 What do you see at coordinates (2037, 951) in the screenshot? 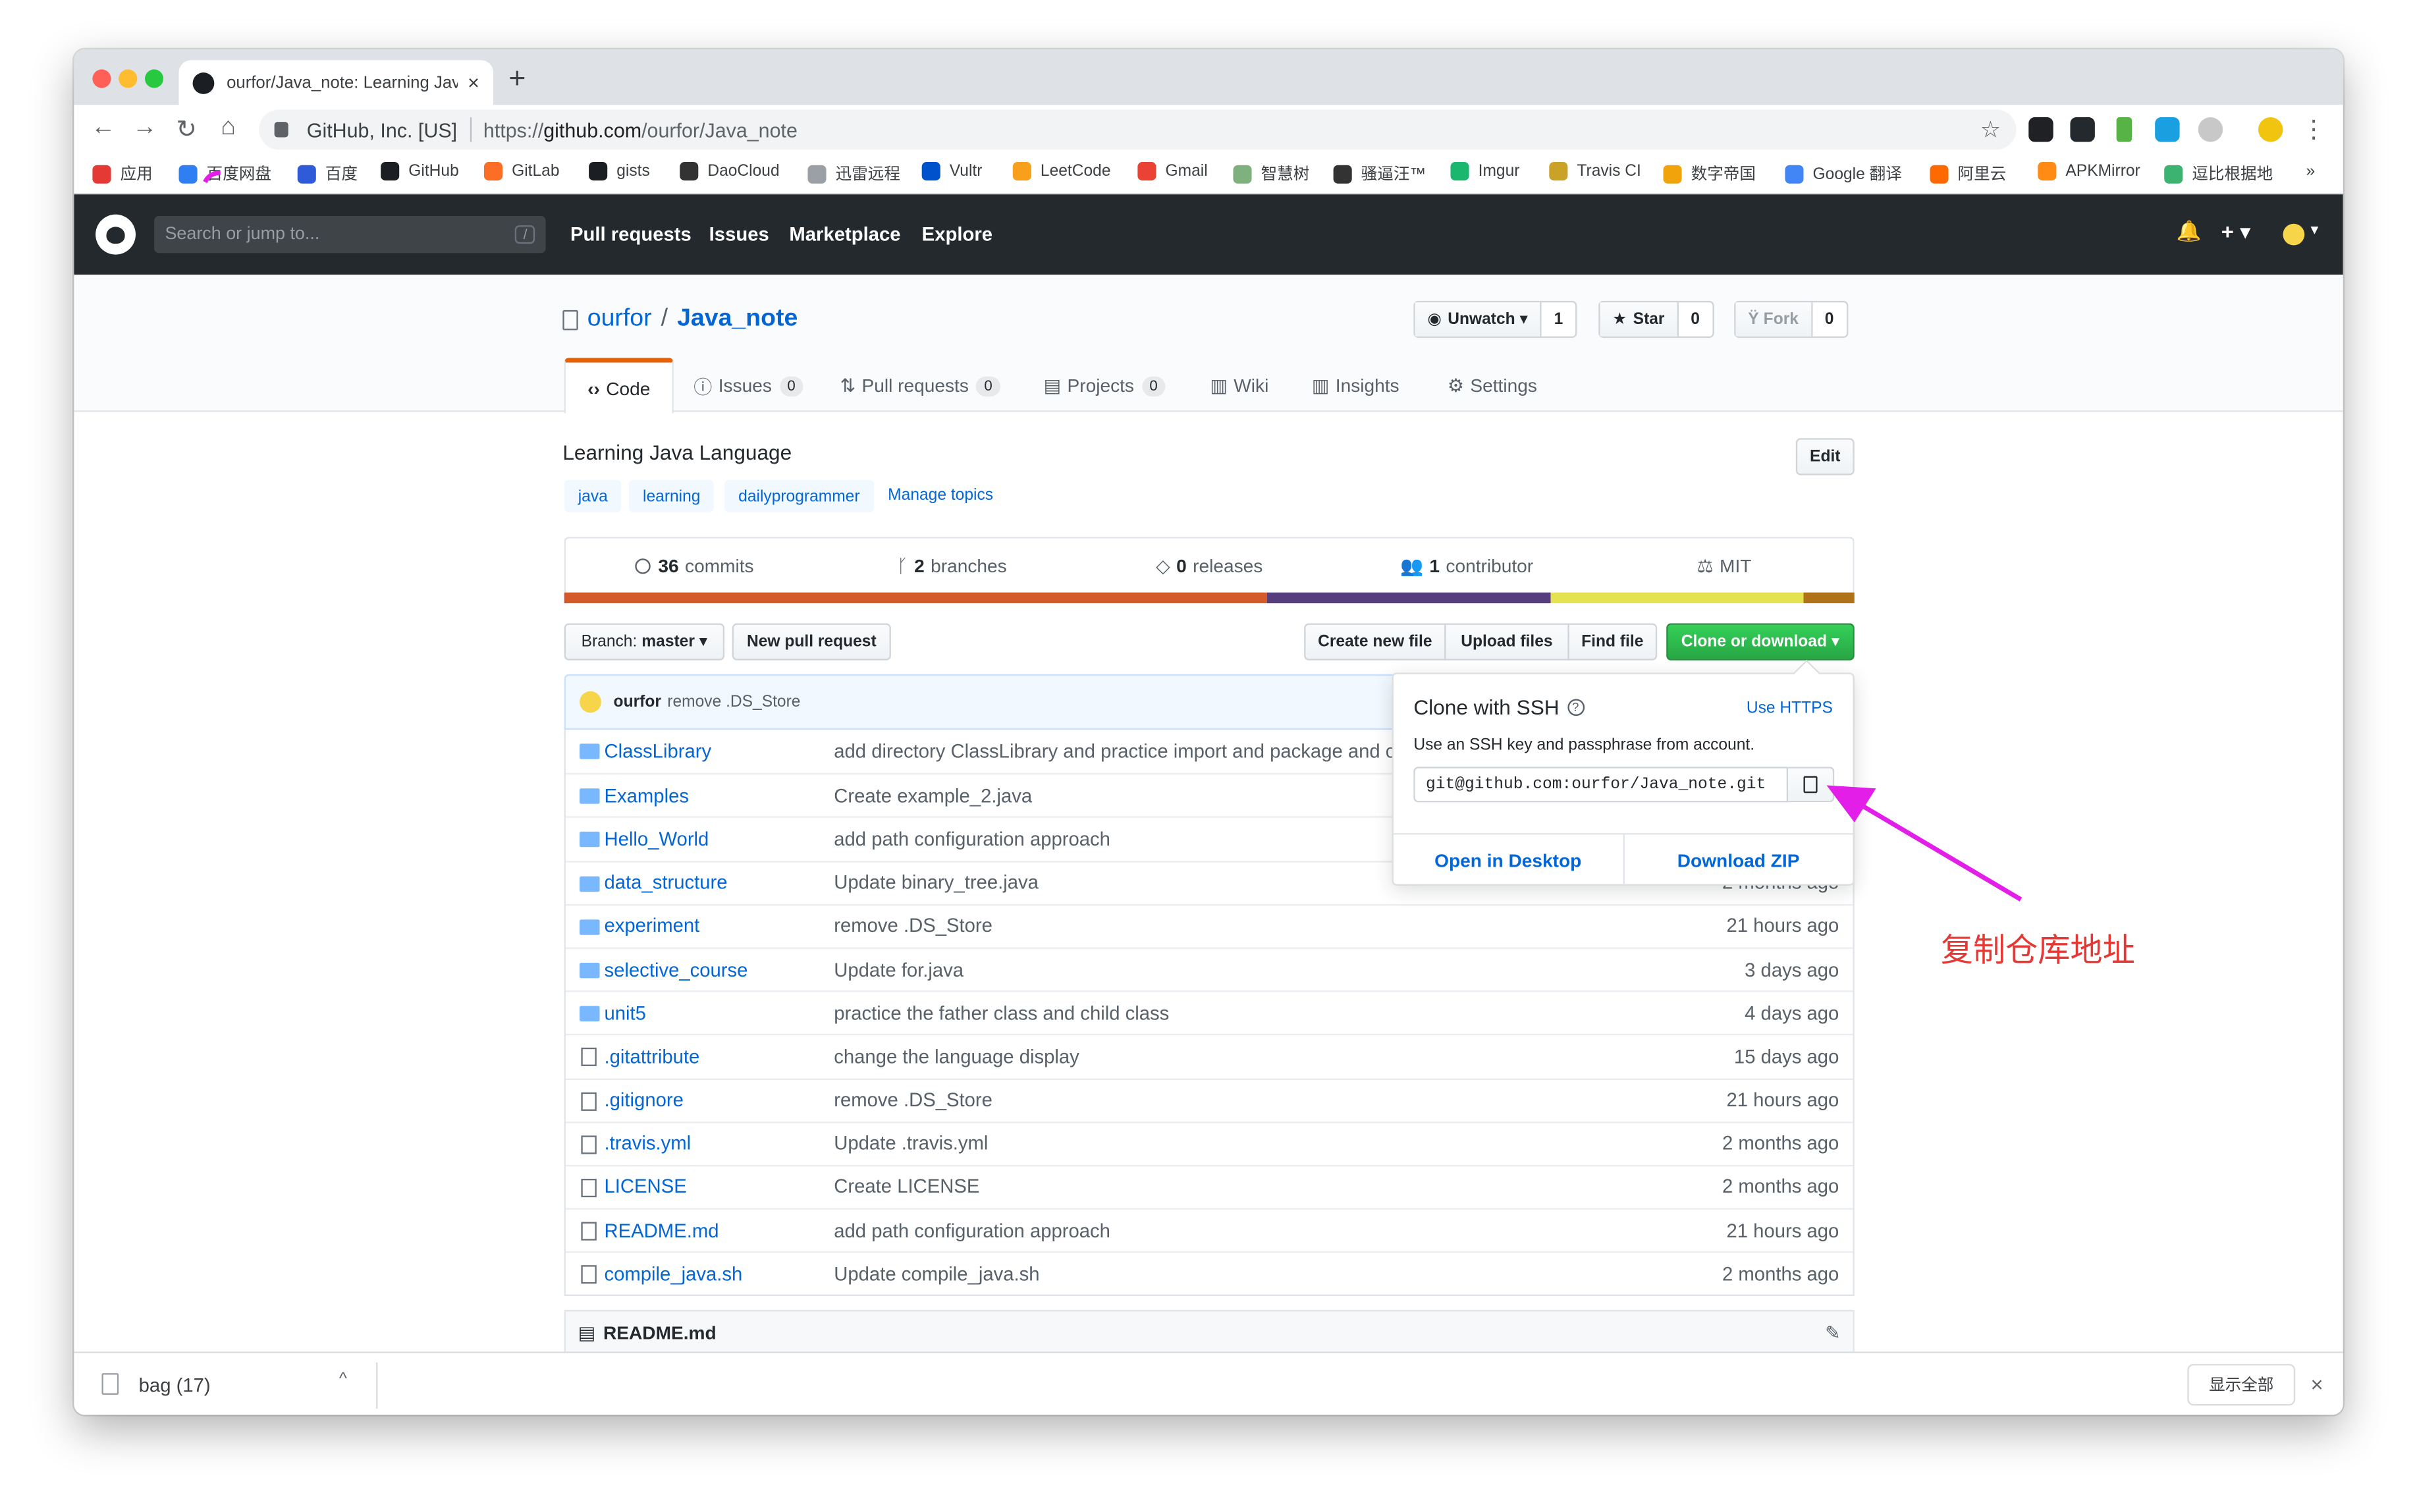
I see `annotation-label: 复制仓库地址` at bounding box center [2037, 951].